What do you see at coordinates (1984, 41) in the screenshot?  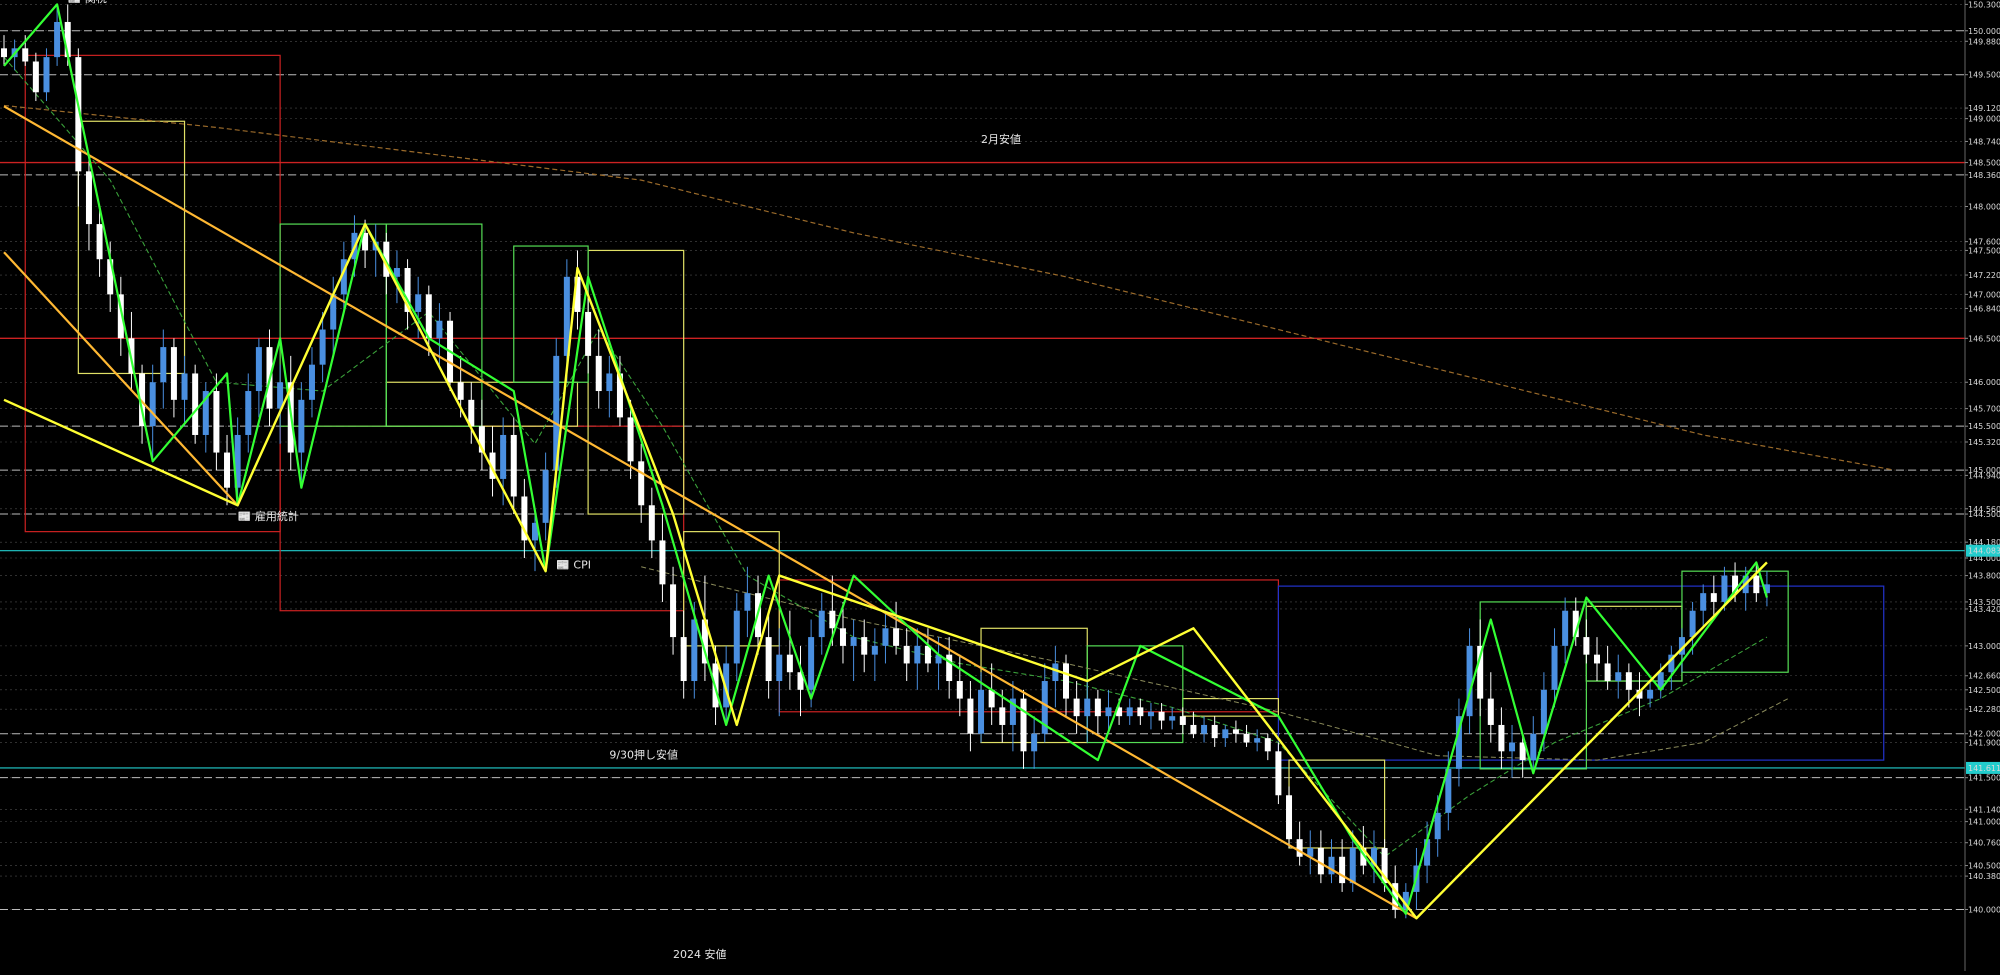 I see `axis-tick-label: 149.880` at bounding box center [1984, 41].